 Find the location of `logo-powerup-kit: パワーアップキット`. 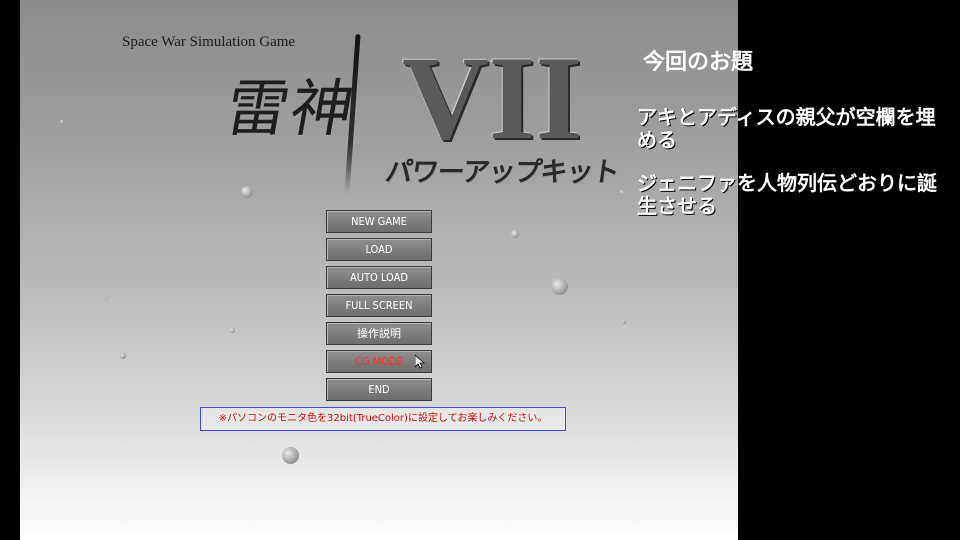

logo-powerup-kit: パワーアップキット is located at coordinates (502, 172).